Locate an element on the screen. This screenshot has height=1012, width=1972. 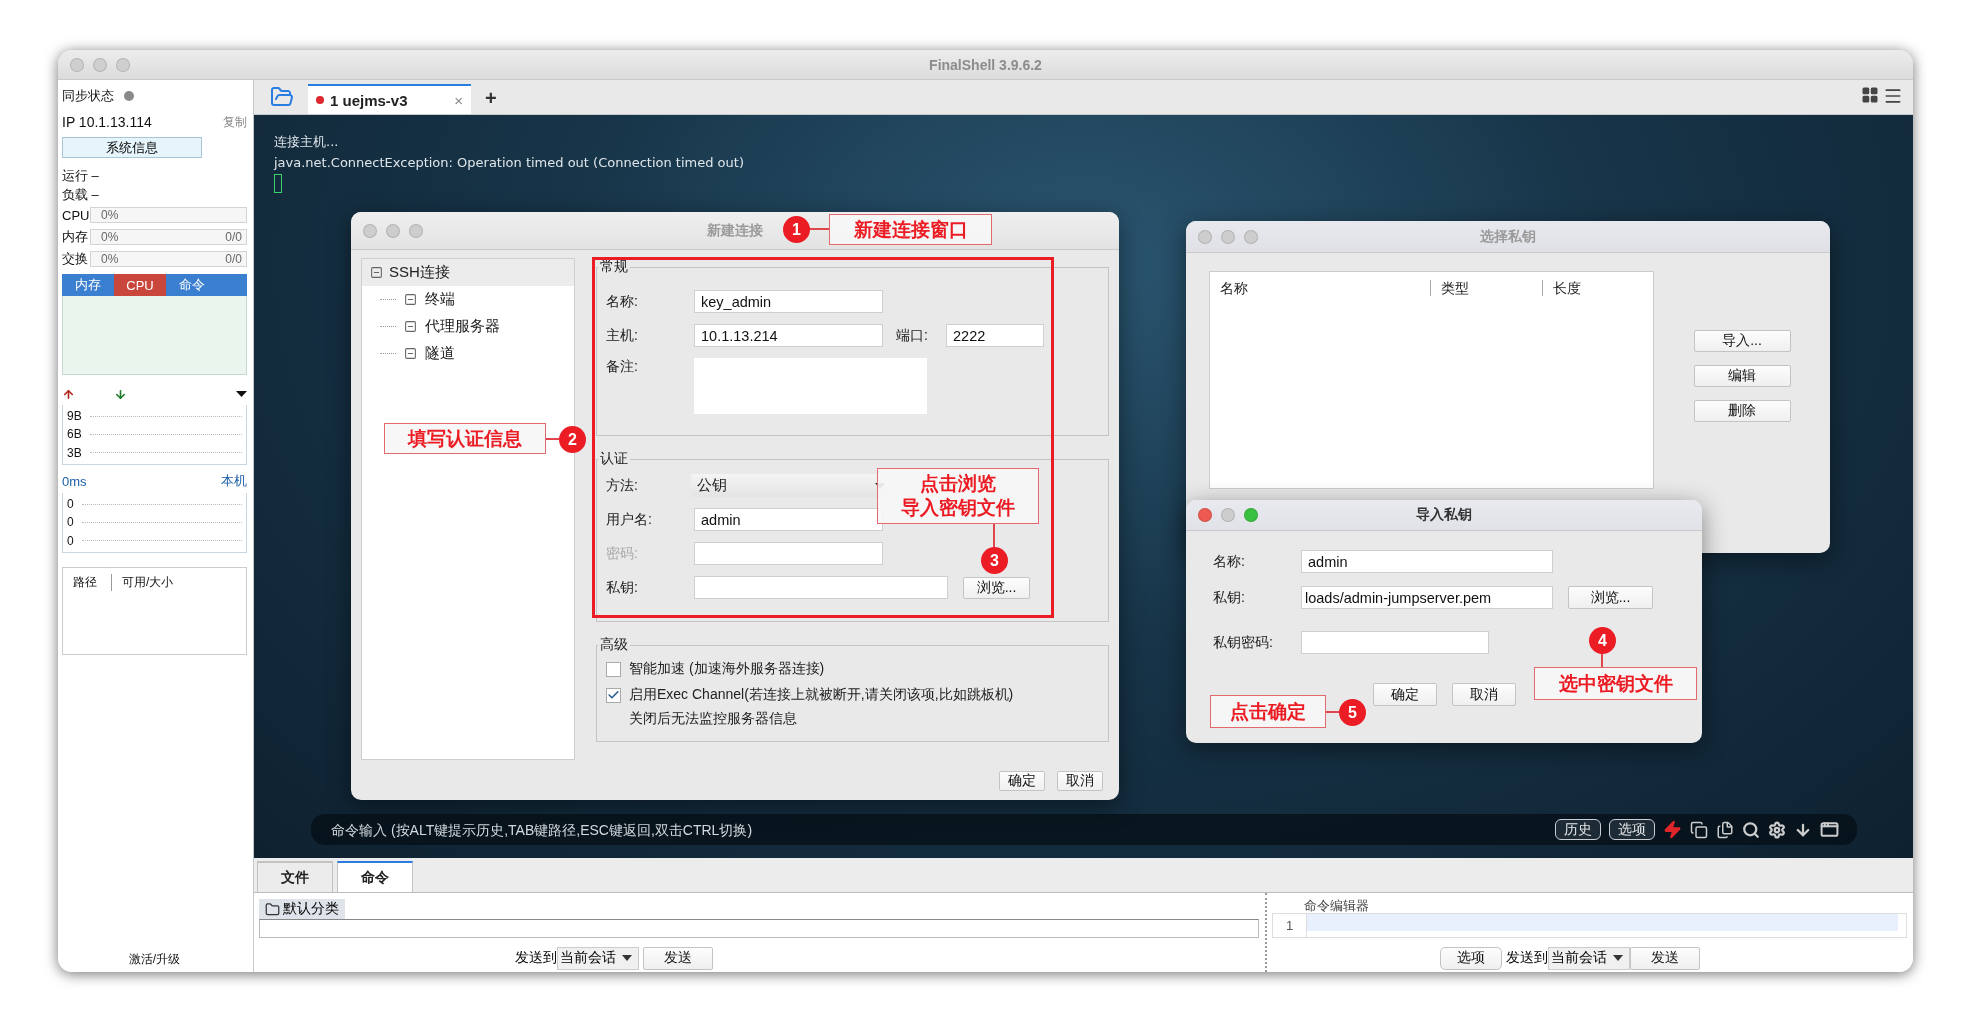
panel-tab: 命令 is located at coordinates (375, 876).